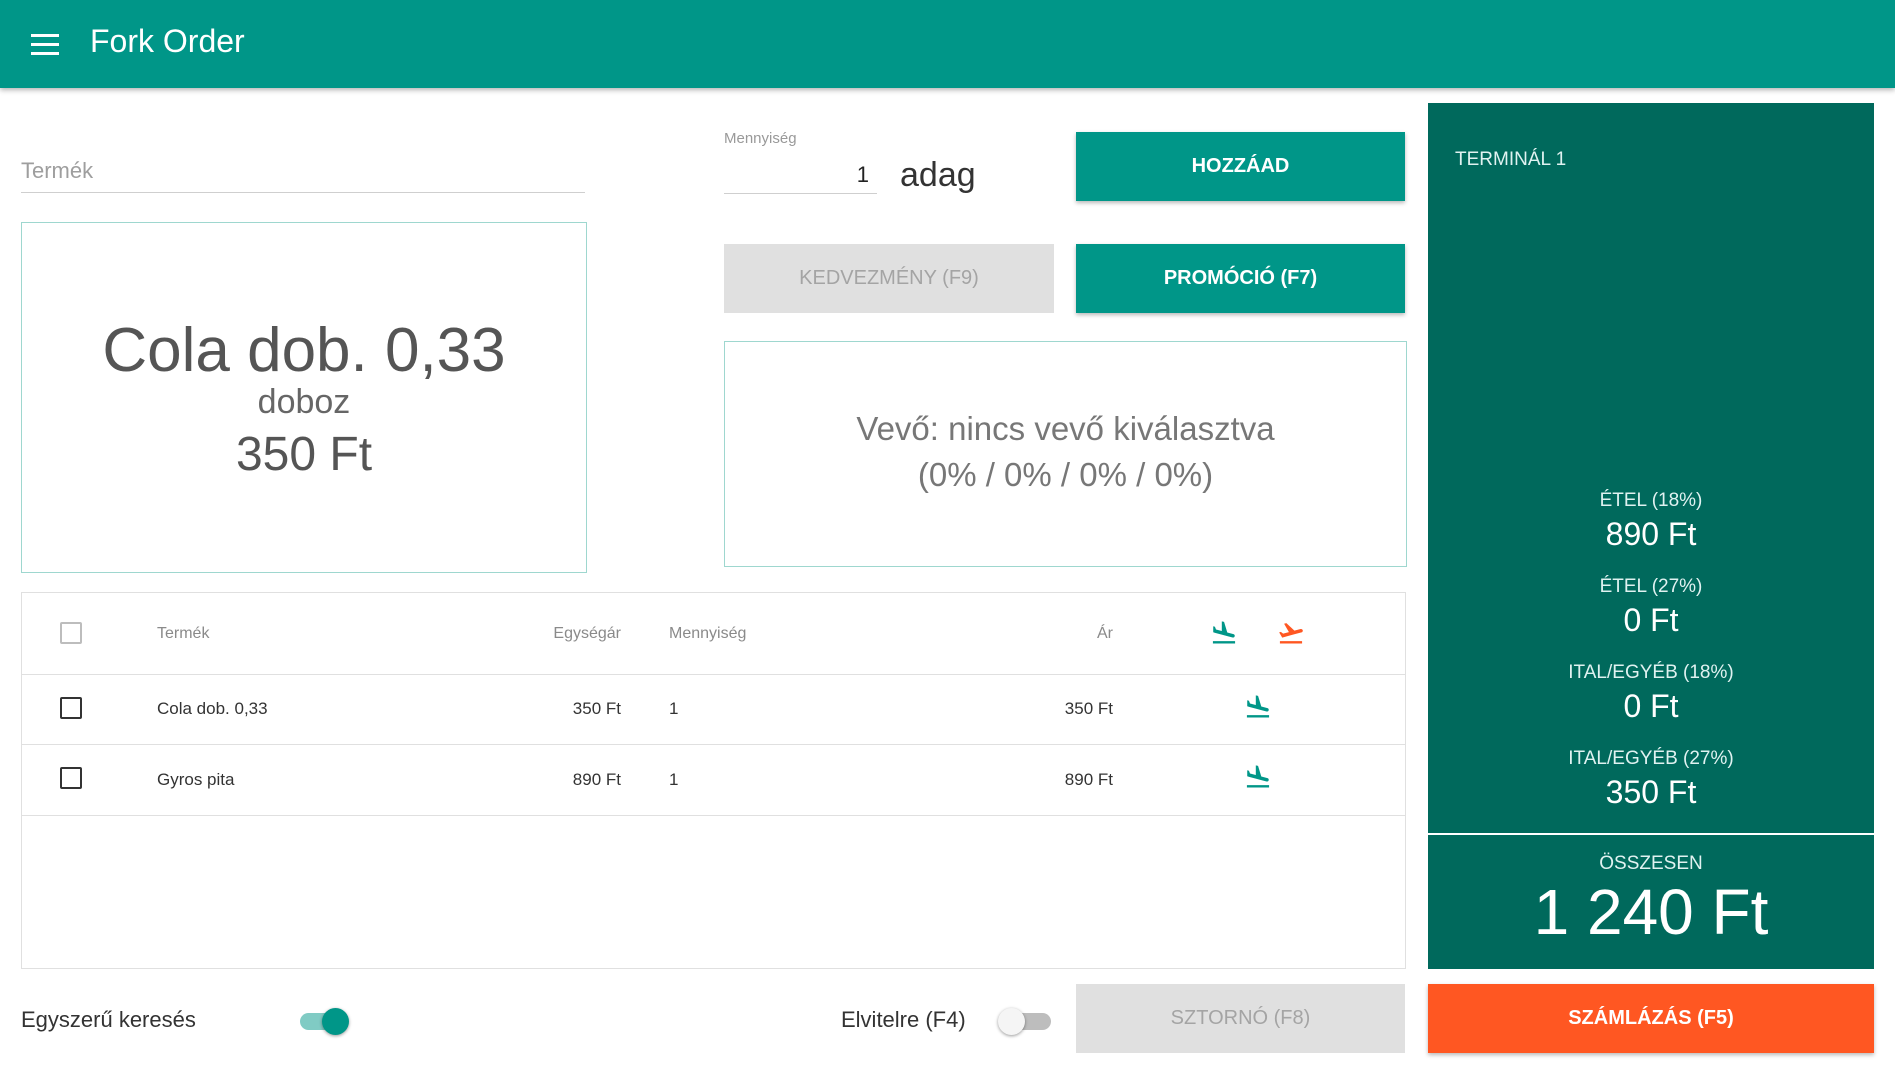  I want to click on table-header-row: Termék Egységár Mennyiség Ár, so click(713, 634).